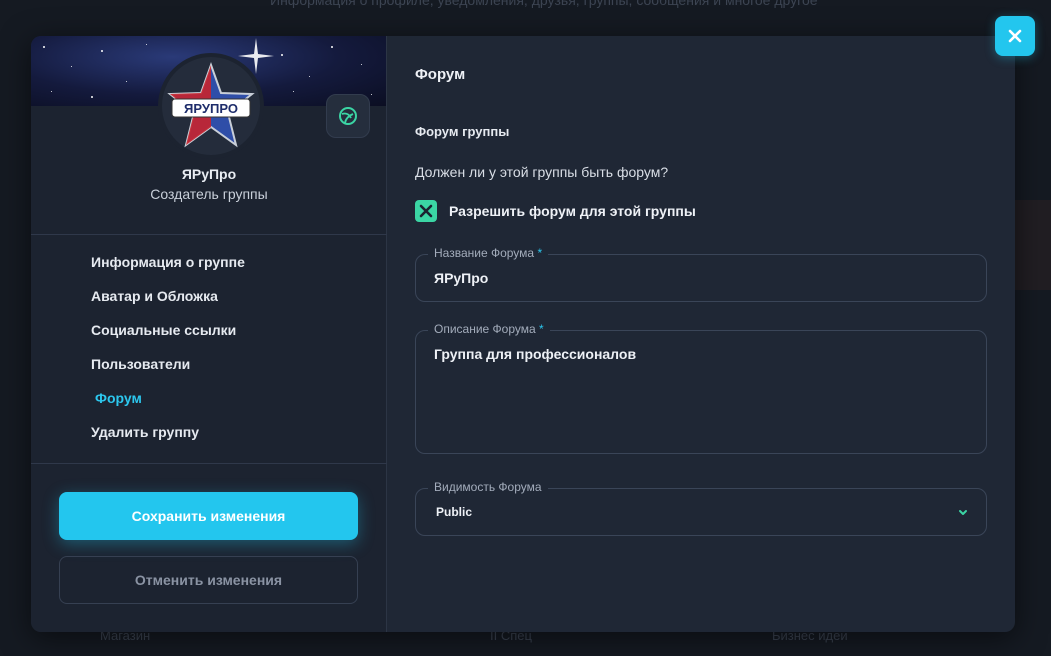  Describe the element at coordinates (168, 441) in the screenshot. I see `nav-item-delete-group: Удалить группу` at that location.